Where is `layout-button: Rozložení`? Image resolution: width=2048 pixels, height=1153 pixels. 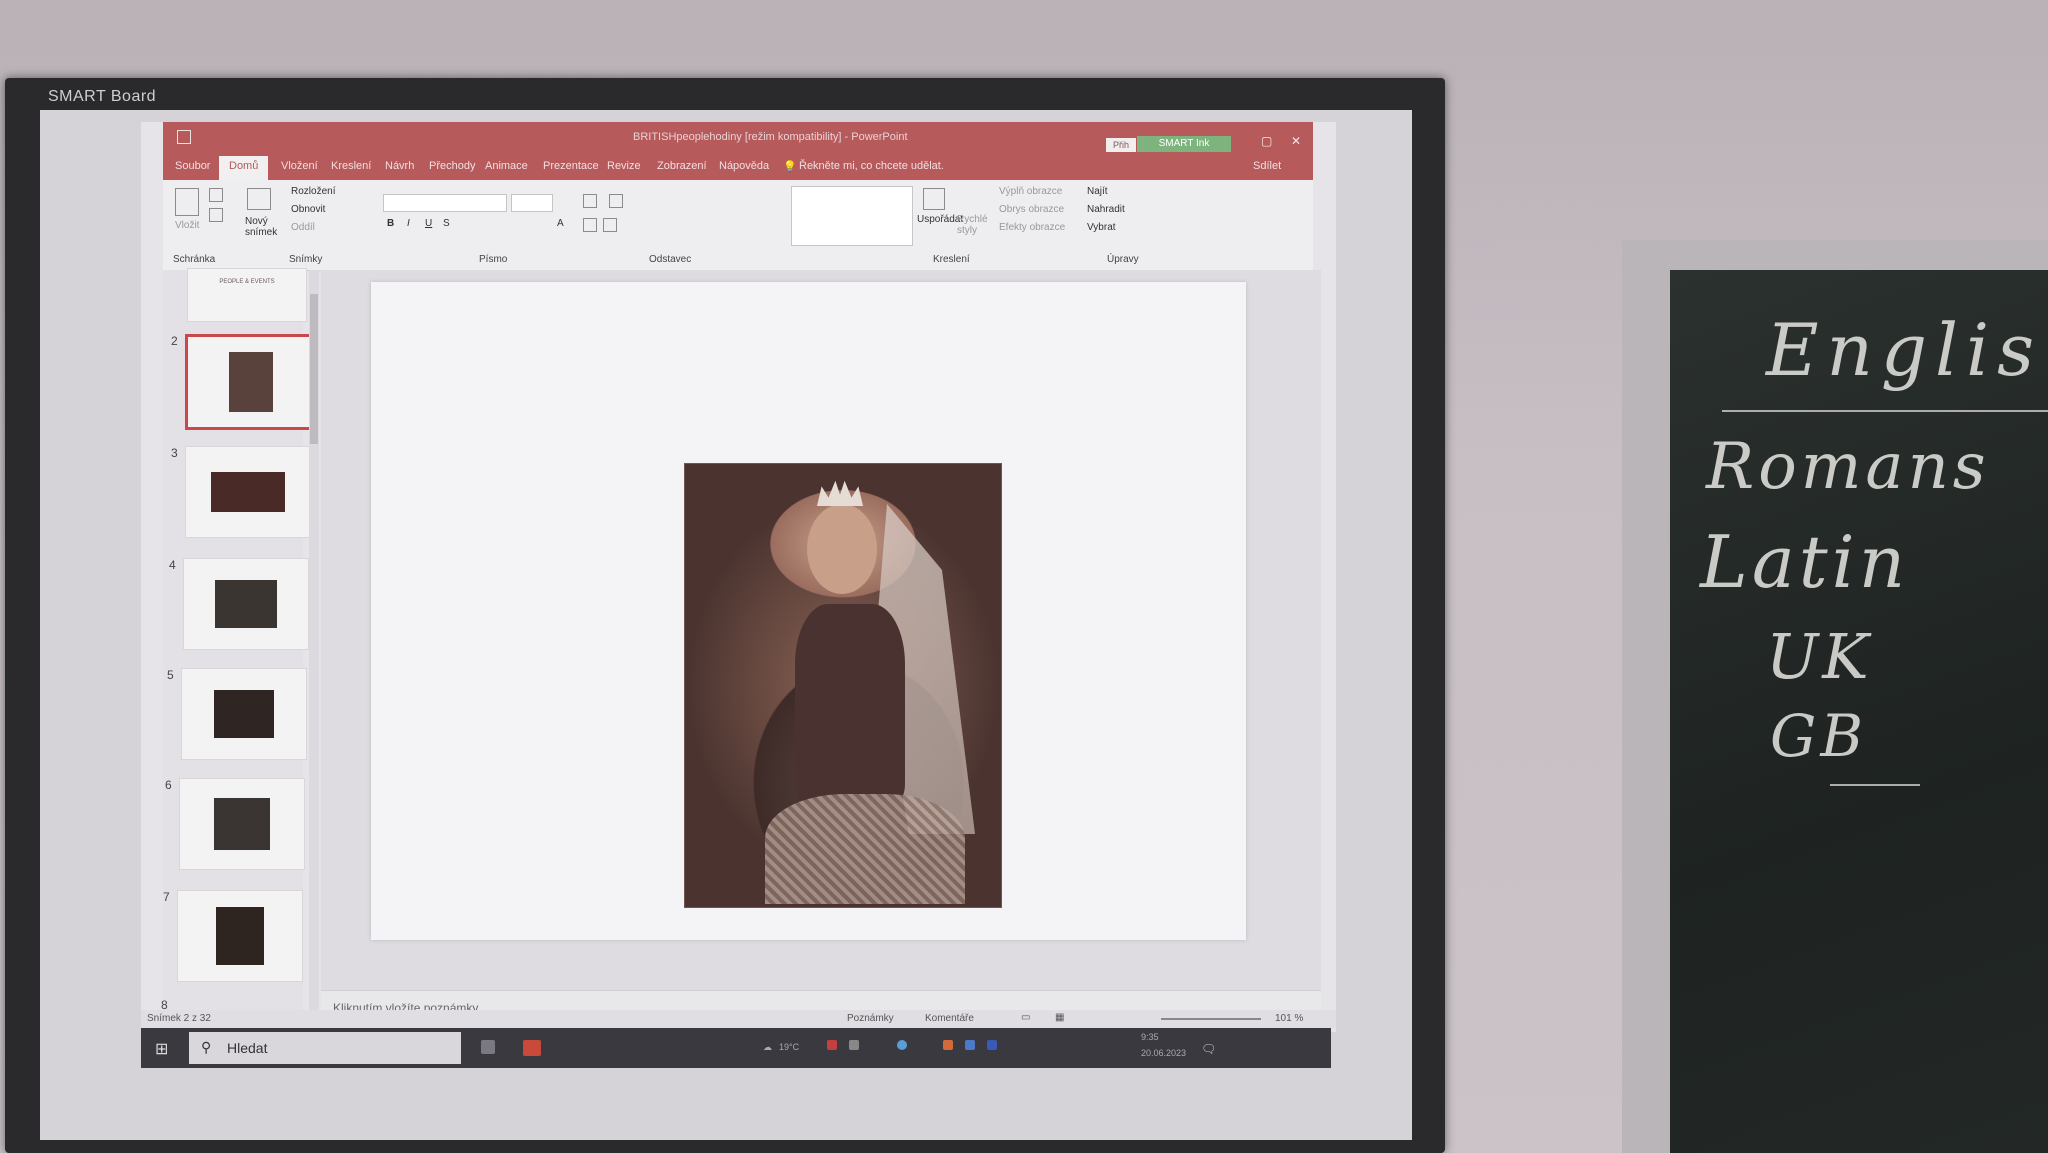 layout-button: Rozložení is located at coordinates (313, 191).